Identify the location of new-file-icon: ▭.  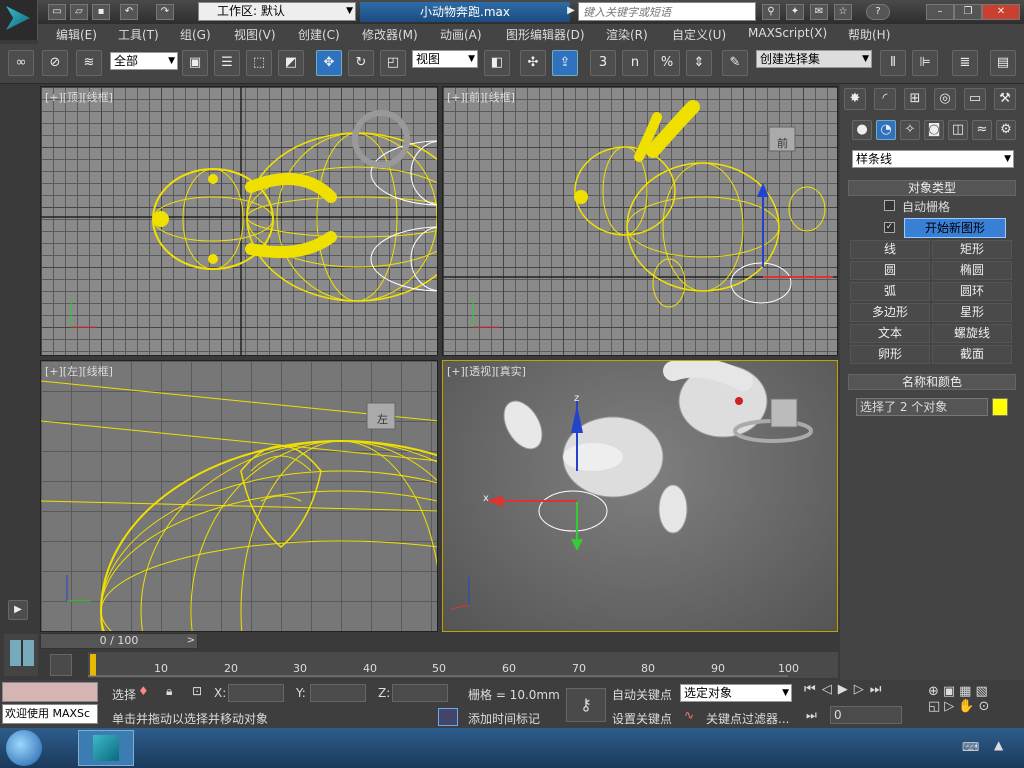
(57, 12).